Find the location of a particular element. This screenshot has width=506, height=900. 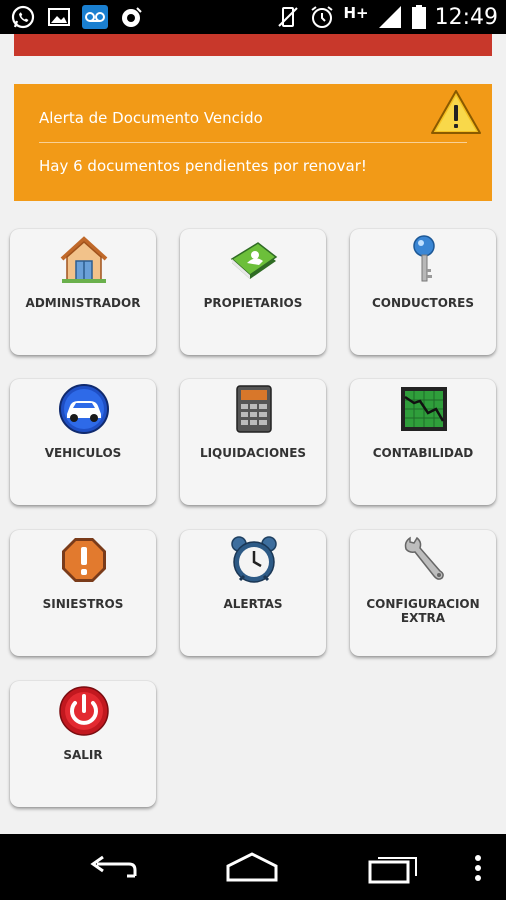

warning-icon is located at coordinates (456, 112).